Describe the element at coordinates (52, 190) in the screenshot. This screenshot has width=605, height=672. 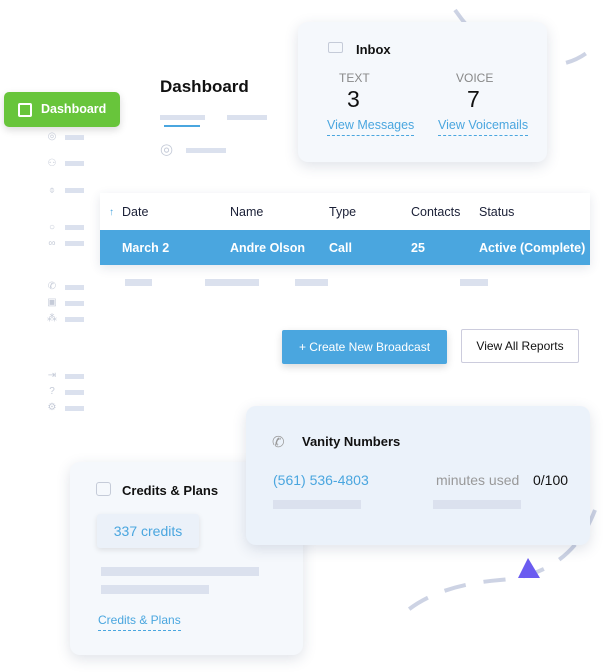
I see `microphone-icon: ⌽` at that location.